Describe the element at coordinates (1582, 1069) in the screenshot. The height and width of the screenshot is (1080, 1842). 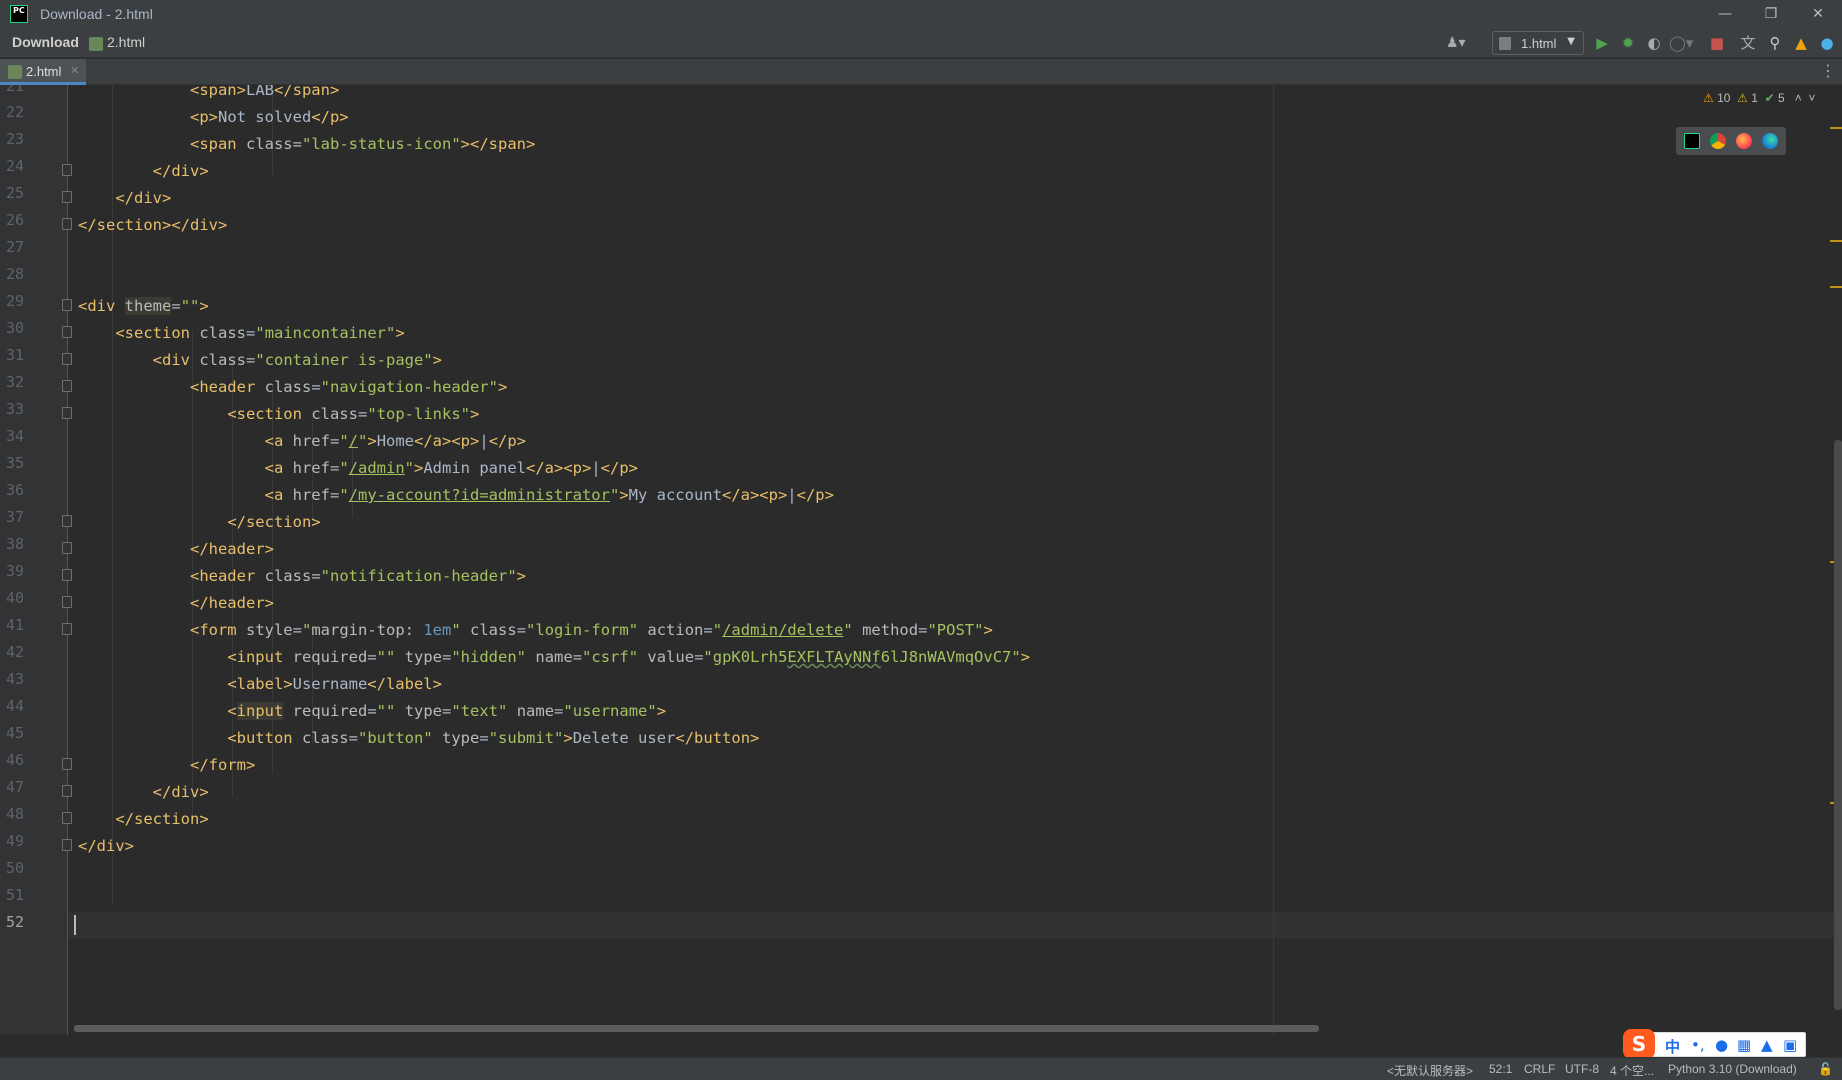
I see `file-encoding: UTF-8` at that location.